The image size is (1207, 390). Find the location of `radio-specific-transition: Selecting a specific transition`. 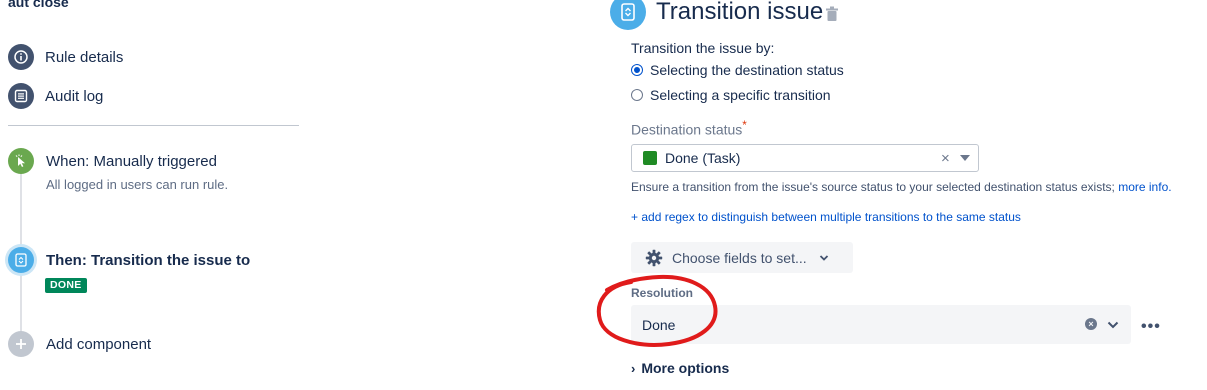

radio-specific-transition: Selecting a specific transition is located at coordinates (731, 95).